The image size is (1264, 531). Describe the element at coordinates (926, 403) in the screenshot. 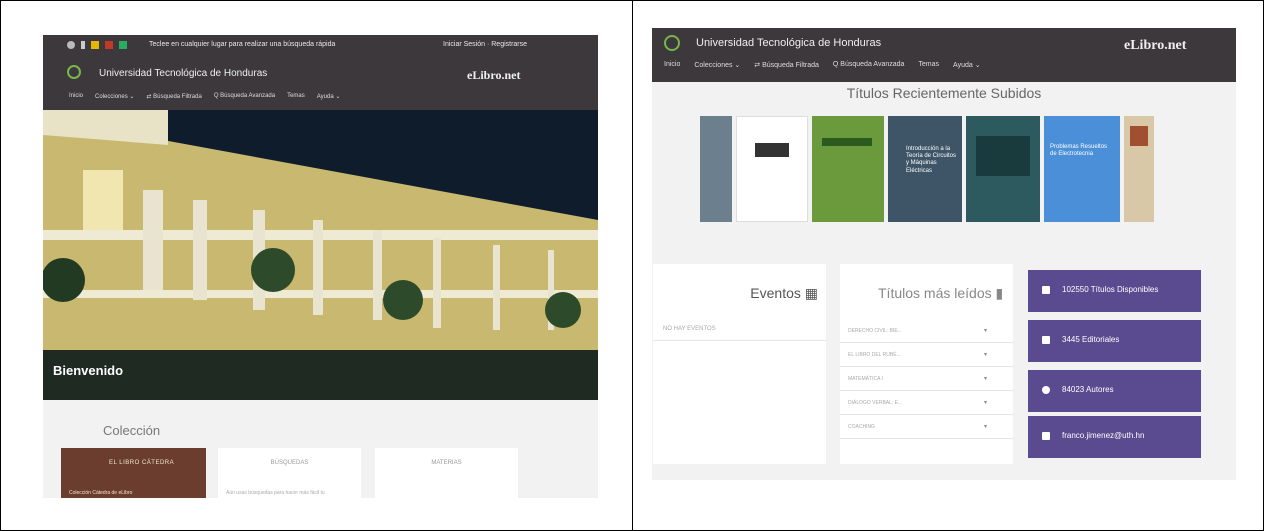

I see `list-item: DIÁLOGO VERBAL: E... ▾` at that location.